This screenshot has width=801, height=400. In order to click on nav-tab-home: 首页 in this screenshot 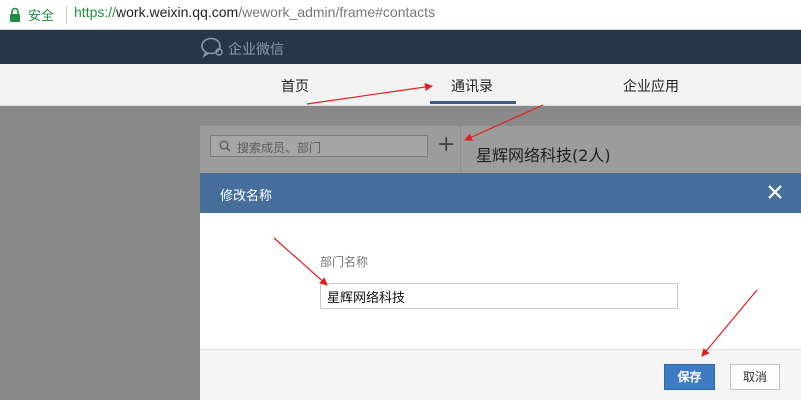, I will do `click(295, 86)`.